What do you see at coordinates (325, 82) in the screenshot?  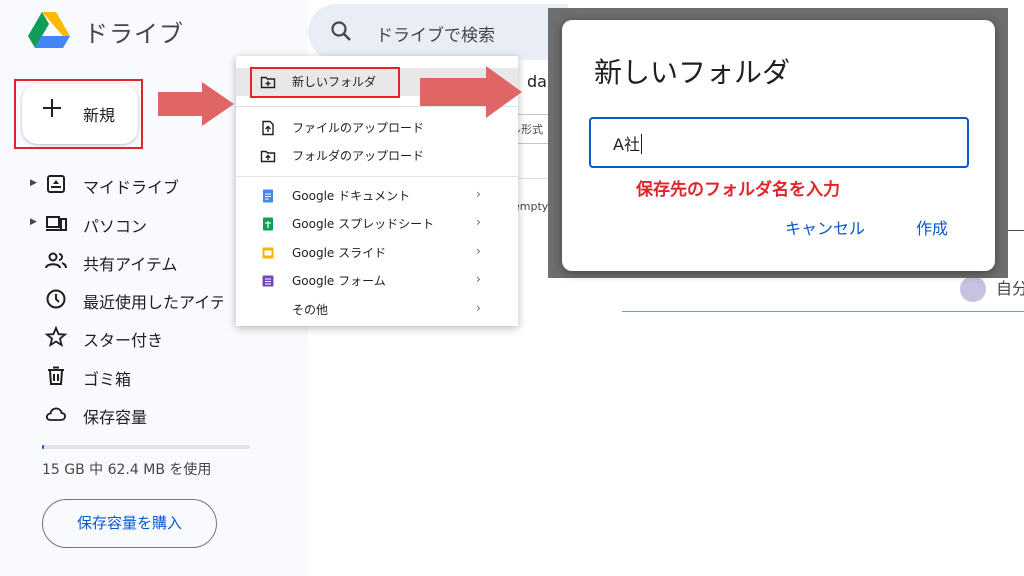 I see `new-folder-highlight` at bounding box center [325, 82].